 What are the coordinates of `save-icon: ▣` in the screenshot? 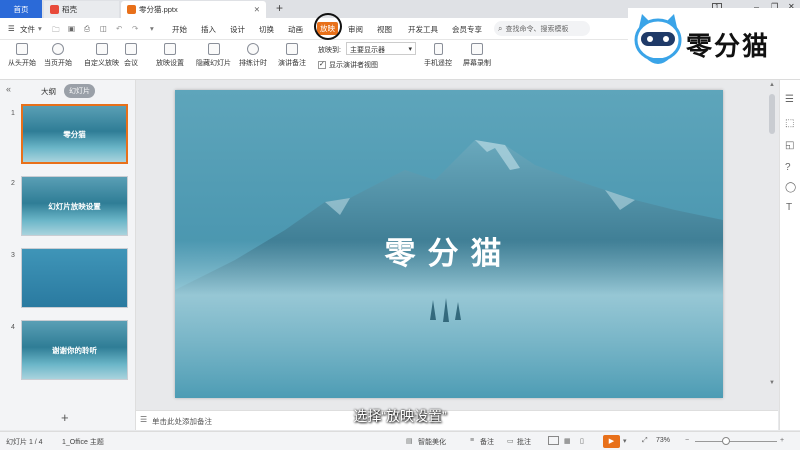 It's located at (71, 28).